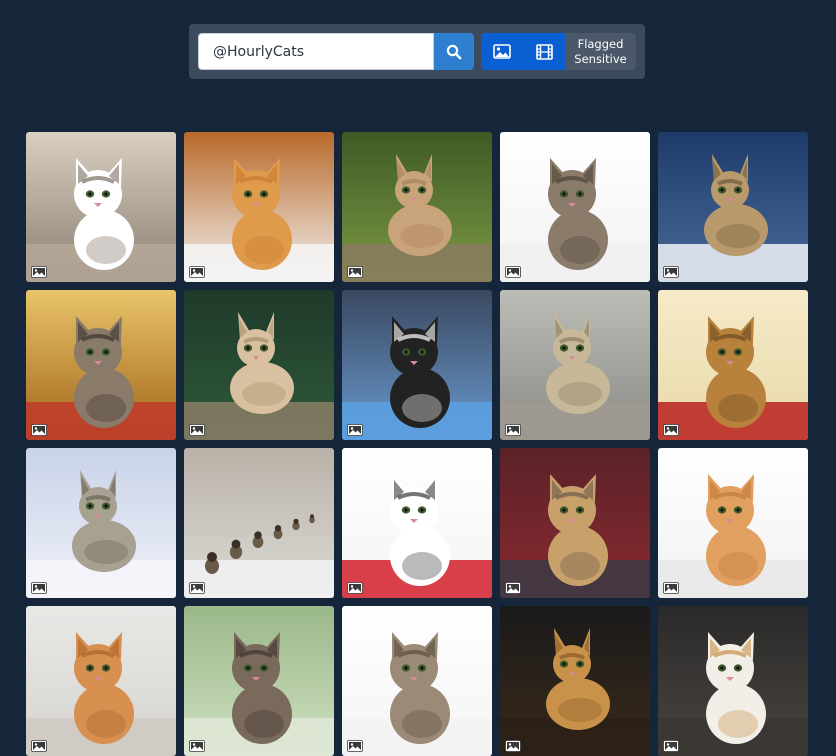 This screenshot has width=836, height=756. What do you see at coordinates (316, 51) in the screenshot?
I see `search-input` at bounding box center [316, 51].